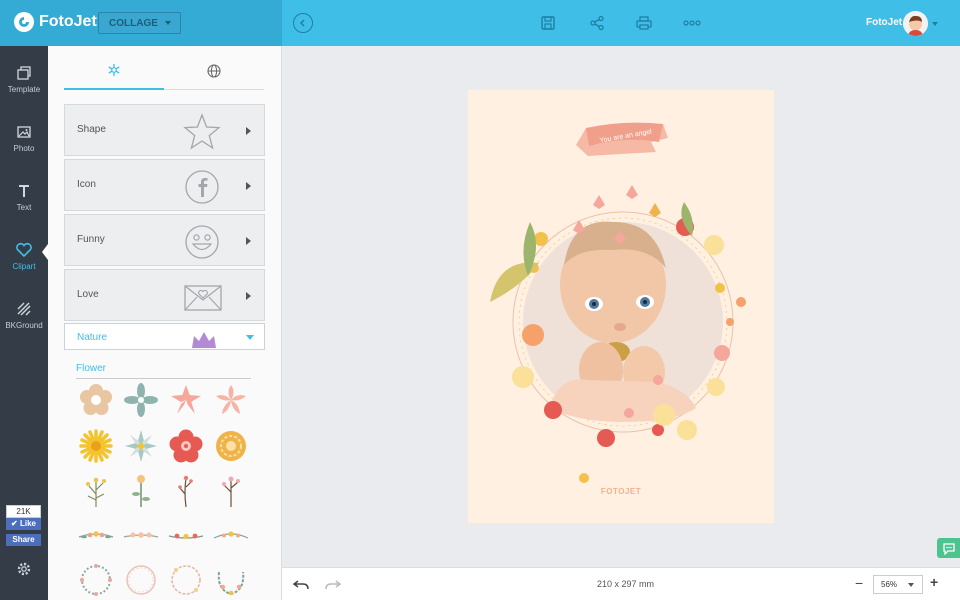 This screenshot has width=960, height=600. What do you see at coordinates (164, 240) in the screenshot?
I see `category-funny: Funny` at bounding box center [164, 240].